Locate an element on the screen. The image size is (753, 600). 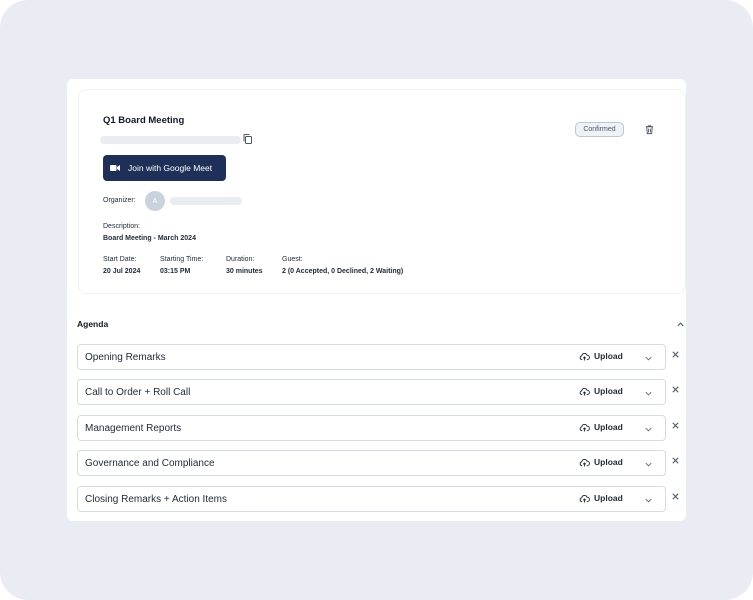
meeting-title: Q1 Board Meeting is located at coordinates (144, 120).